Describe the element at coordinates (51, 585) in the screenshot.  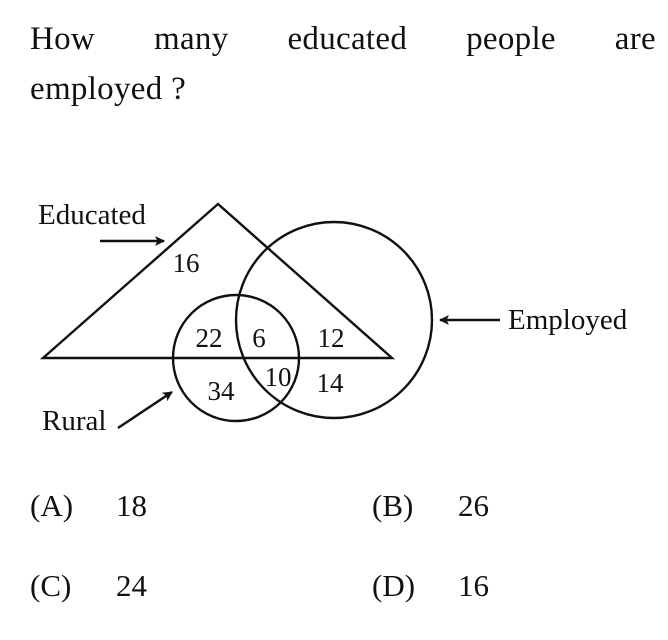
I see `option-c-letter: (C)` at that location.